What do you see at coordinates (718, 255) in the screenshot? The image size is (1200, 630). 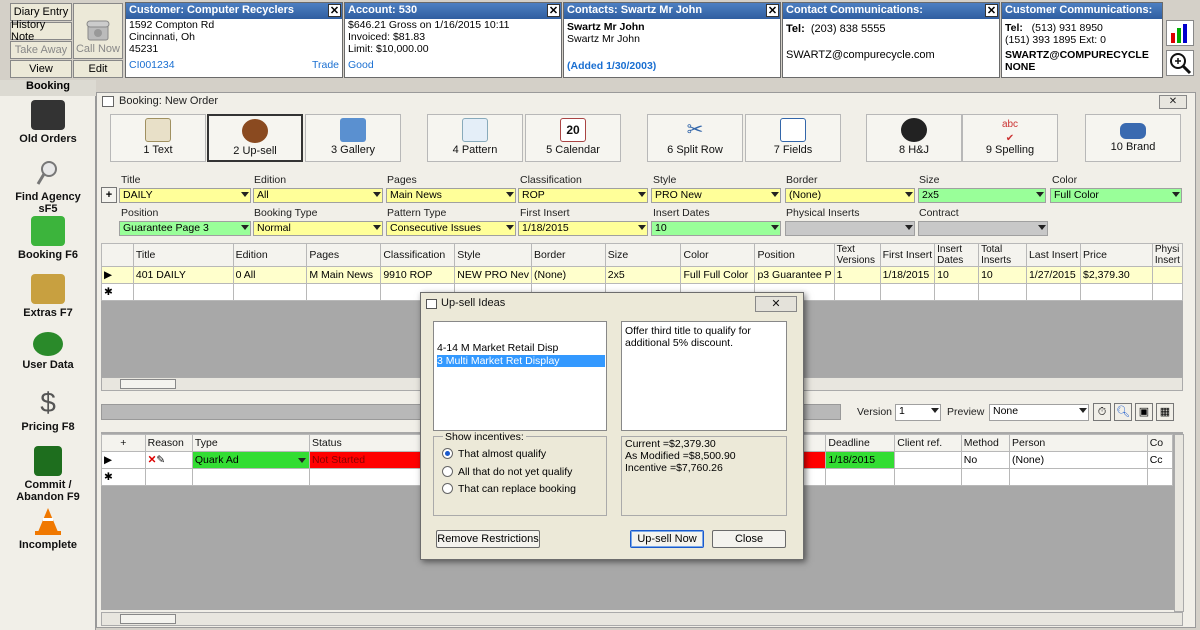 I see `column-header: Color` at bounding box center [718, 255].